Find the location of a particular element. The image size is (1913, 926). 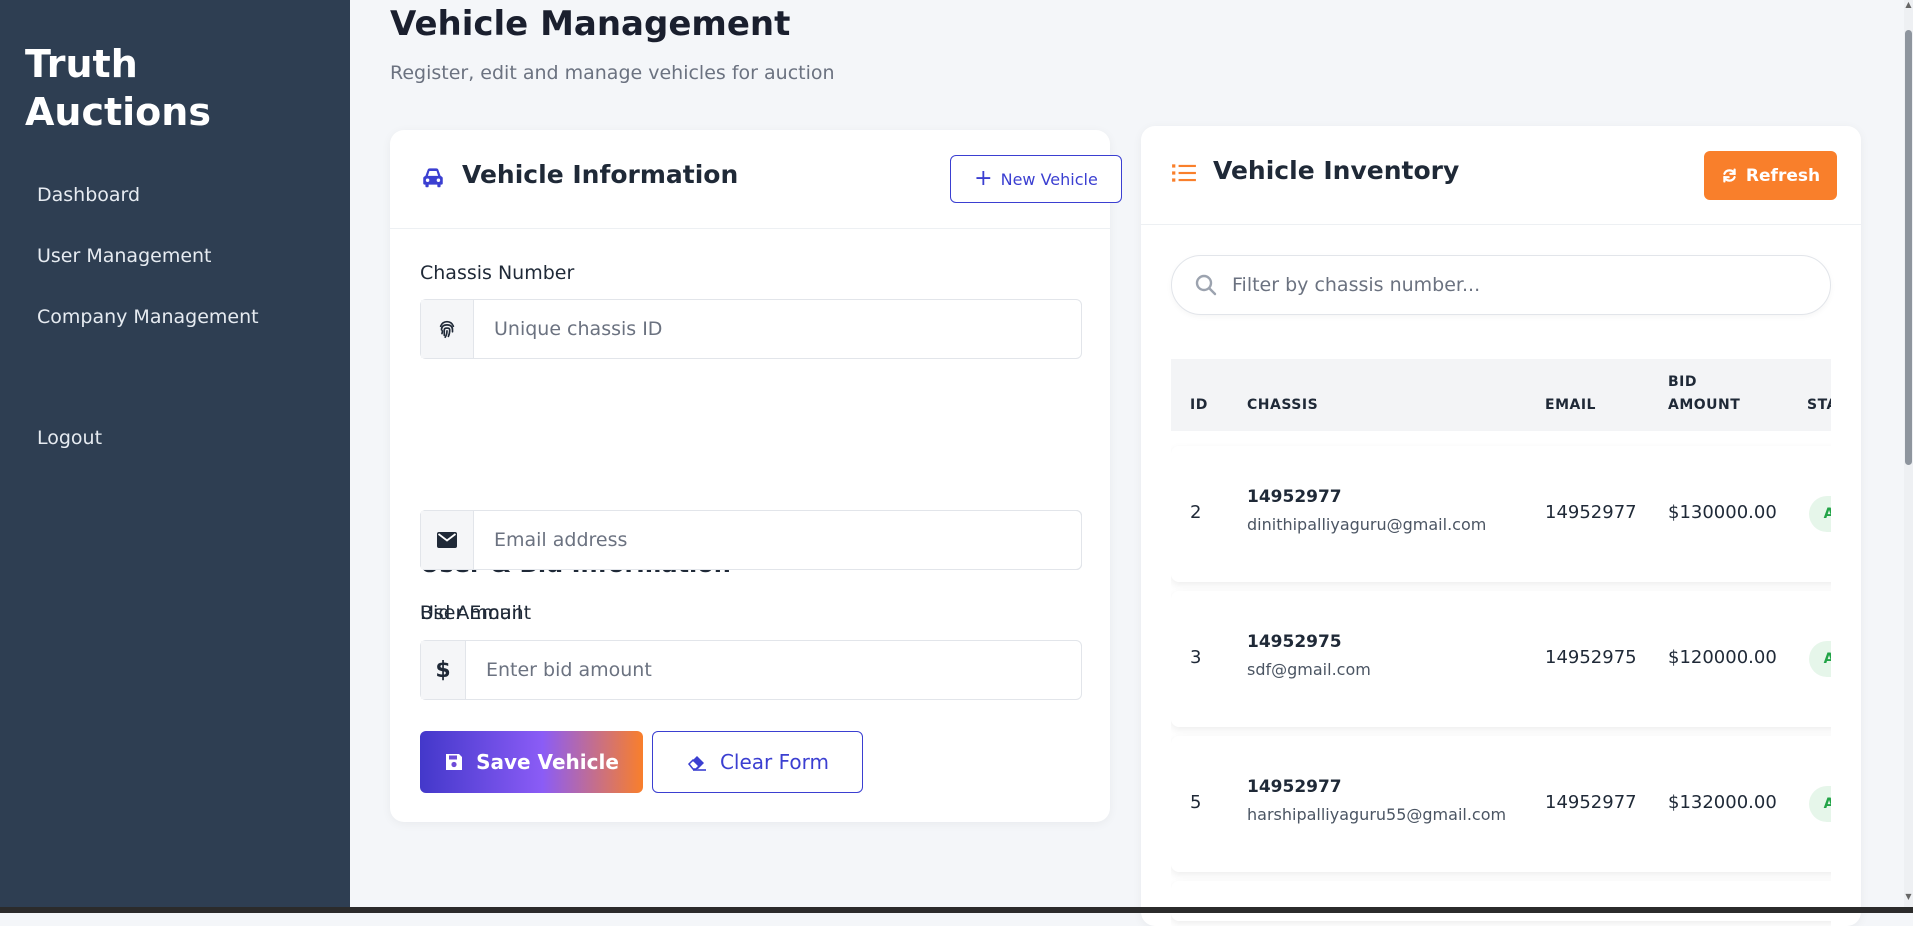

column-header-status: STA is located at coordinates (1819, 405).